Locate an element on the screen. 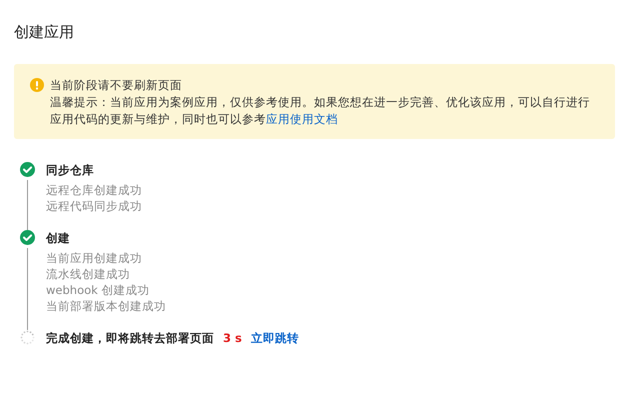  jump-link: 立即跳转 is located at coordinates (274, 338).